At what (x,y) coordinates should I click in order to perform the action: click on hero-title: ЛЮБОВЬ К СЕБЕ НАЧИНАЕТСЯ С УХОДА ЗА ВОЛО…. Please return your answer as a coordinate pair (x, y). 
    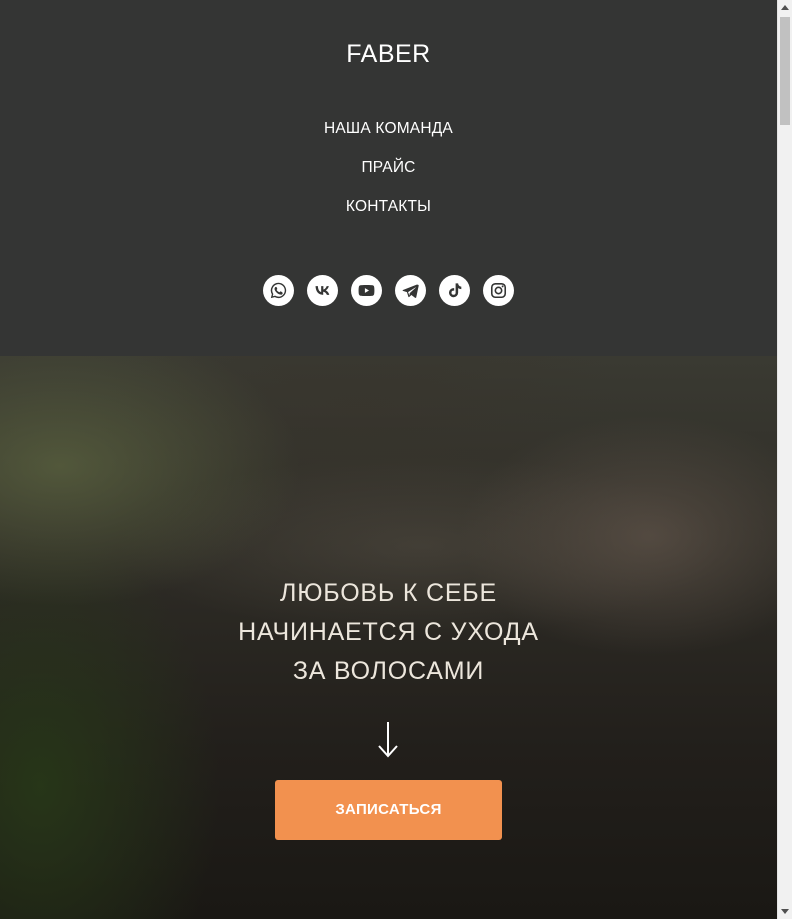
    Looking at the image, I should click on (388, 632).